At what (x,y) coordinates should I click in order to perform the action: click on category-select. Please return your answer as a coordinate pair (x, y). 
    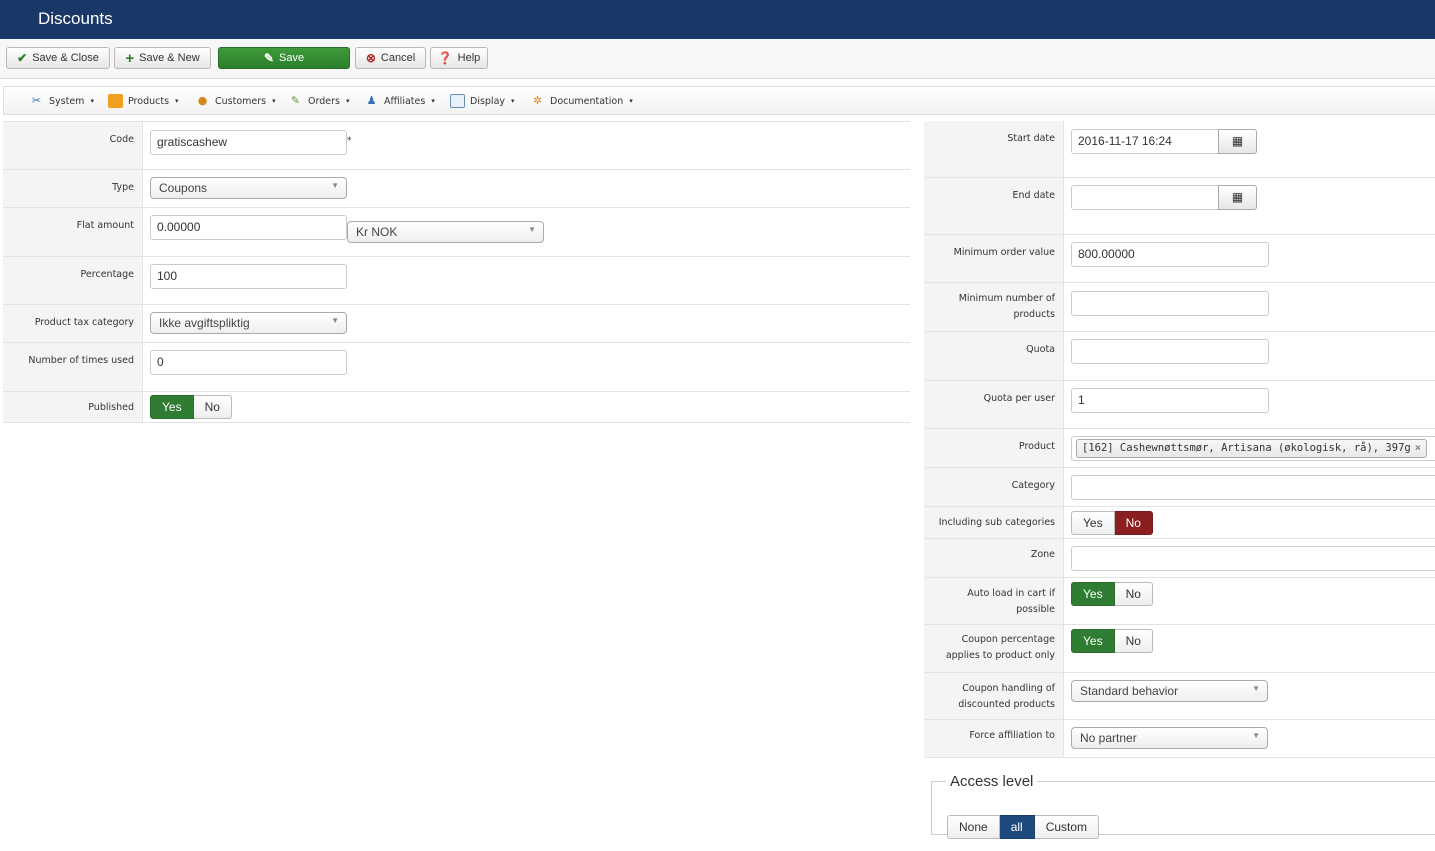
    Looking at the image, I should click on (1253, 487).